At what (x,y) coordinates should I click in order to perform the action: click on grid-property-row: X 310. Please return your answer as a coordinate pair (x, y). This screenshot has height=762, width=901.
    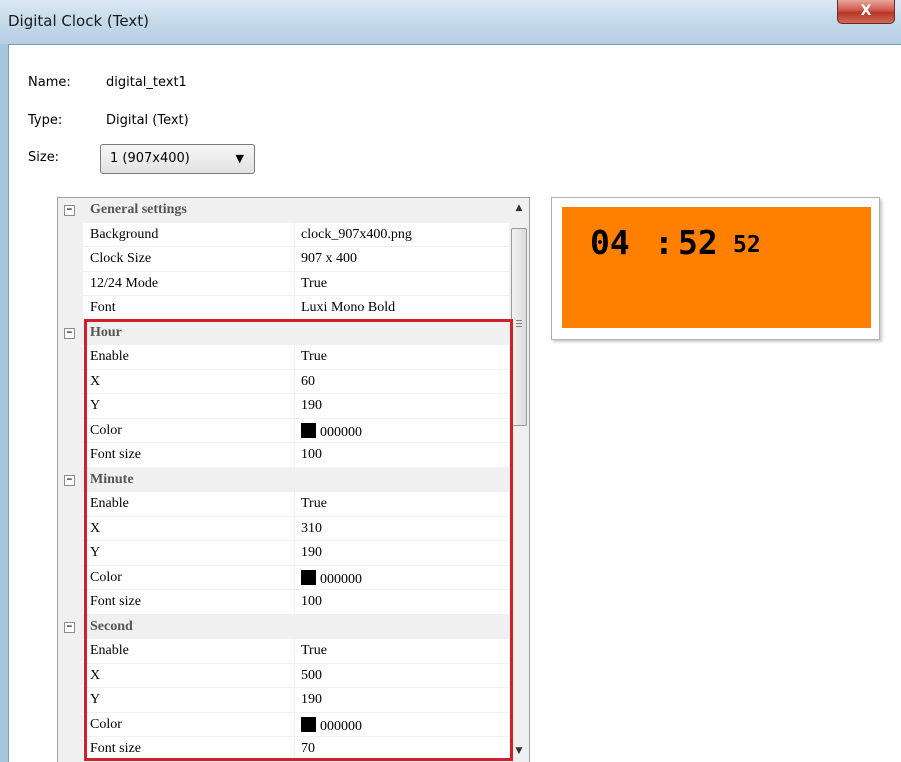
    Looking at the image, I should click on (283, 528).